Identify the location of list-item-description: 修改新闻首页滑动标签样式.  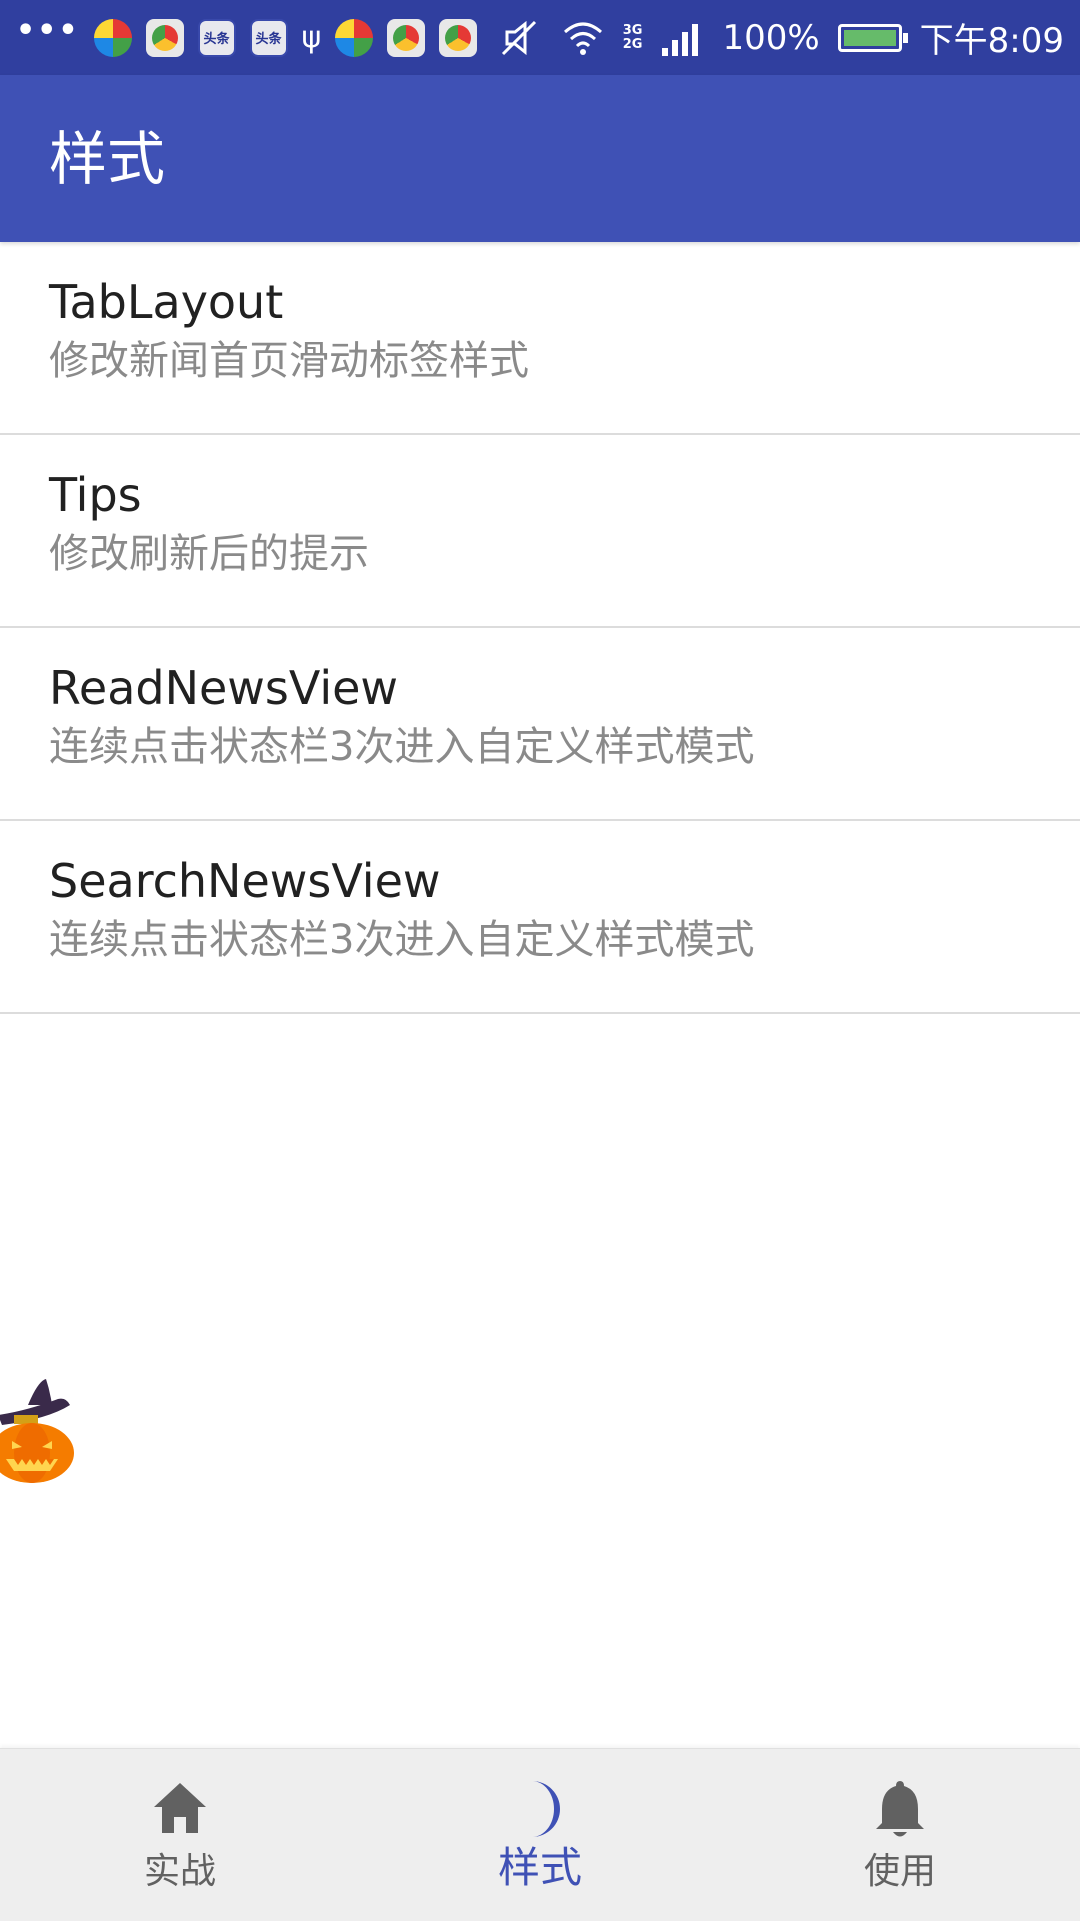
(289, 361).